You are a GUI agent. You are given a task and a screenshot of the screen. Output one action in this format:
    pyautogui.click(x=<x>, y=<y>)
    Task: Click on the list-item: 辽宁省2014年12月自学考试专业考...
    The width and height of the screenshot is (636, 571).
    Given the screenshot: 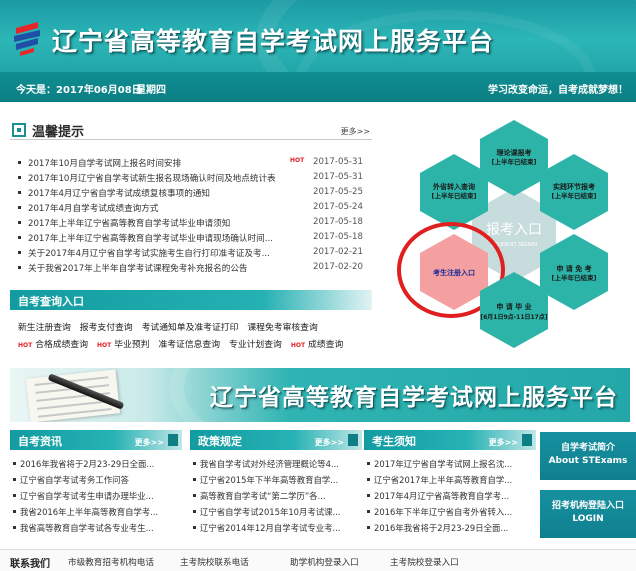 What is the action you would take?
    pyautogui.click(x=276, y=528)
    